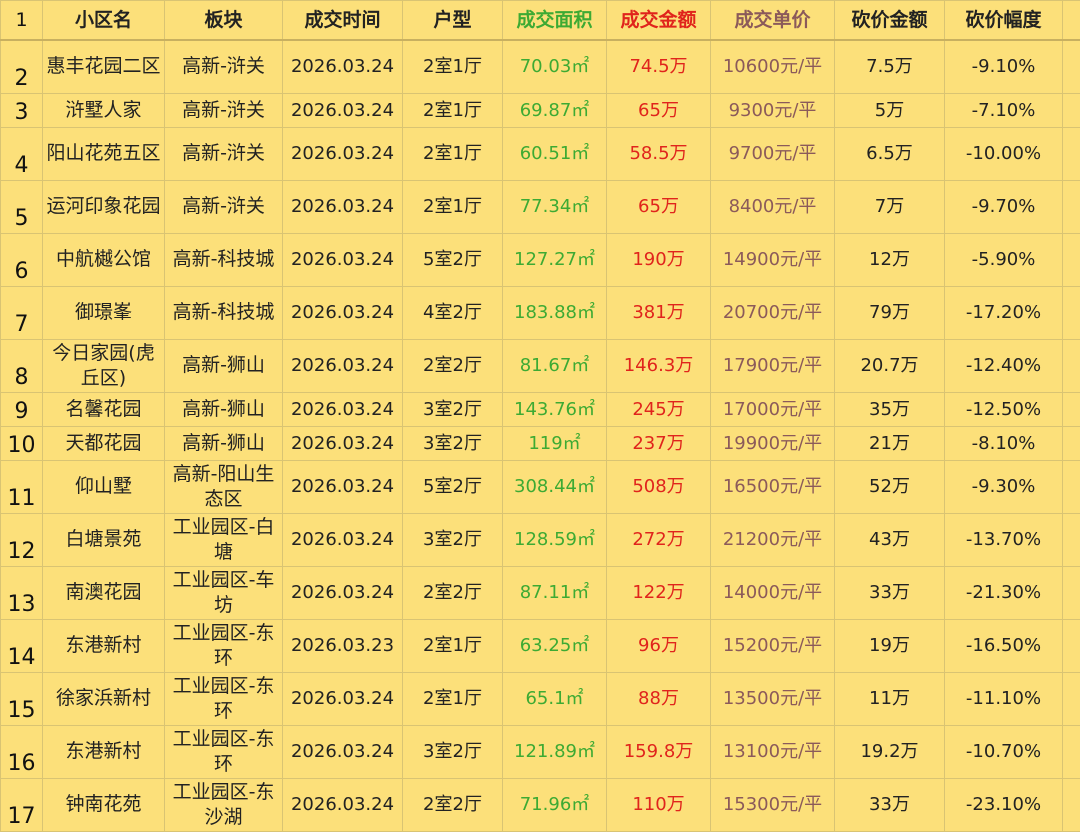 The height and width of the screenshot is (832, 1080). What do you see at coordinates (555, 365) in the screenshot?
I see `deal-area-cell: 81.67㎡` at bounding box center [555, 365].